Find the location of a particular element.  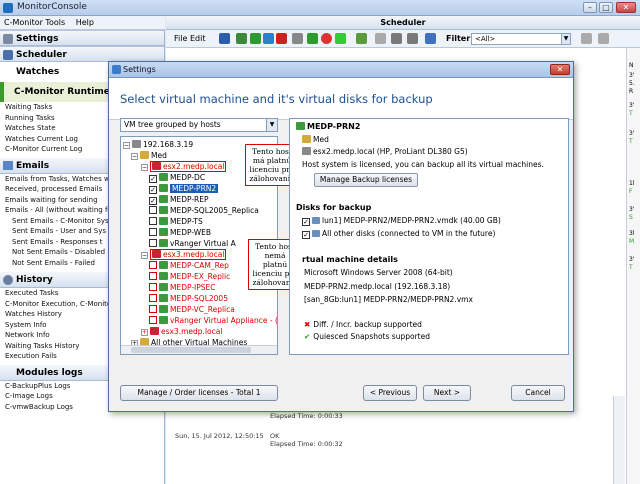

menu-cmonitor-tools: C-Monitor Tools is located at coordinates (34, 22).